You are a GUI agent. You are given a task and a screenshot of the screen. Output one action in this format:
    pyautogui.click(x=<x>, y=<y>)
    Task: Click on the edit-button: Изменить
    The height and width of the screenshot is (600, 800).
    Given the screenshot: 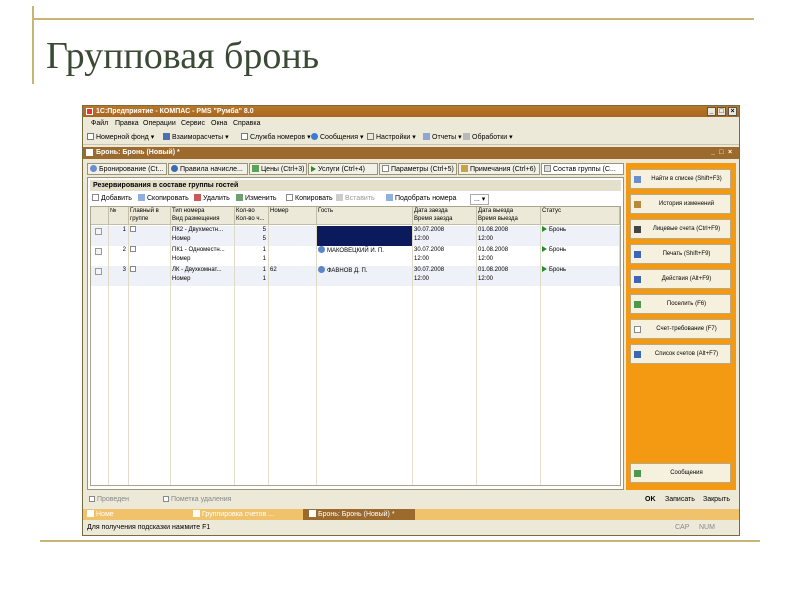 What is the action you would take?
    pyautogui.click(x=256, y=199)
    